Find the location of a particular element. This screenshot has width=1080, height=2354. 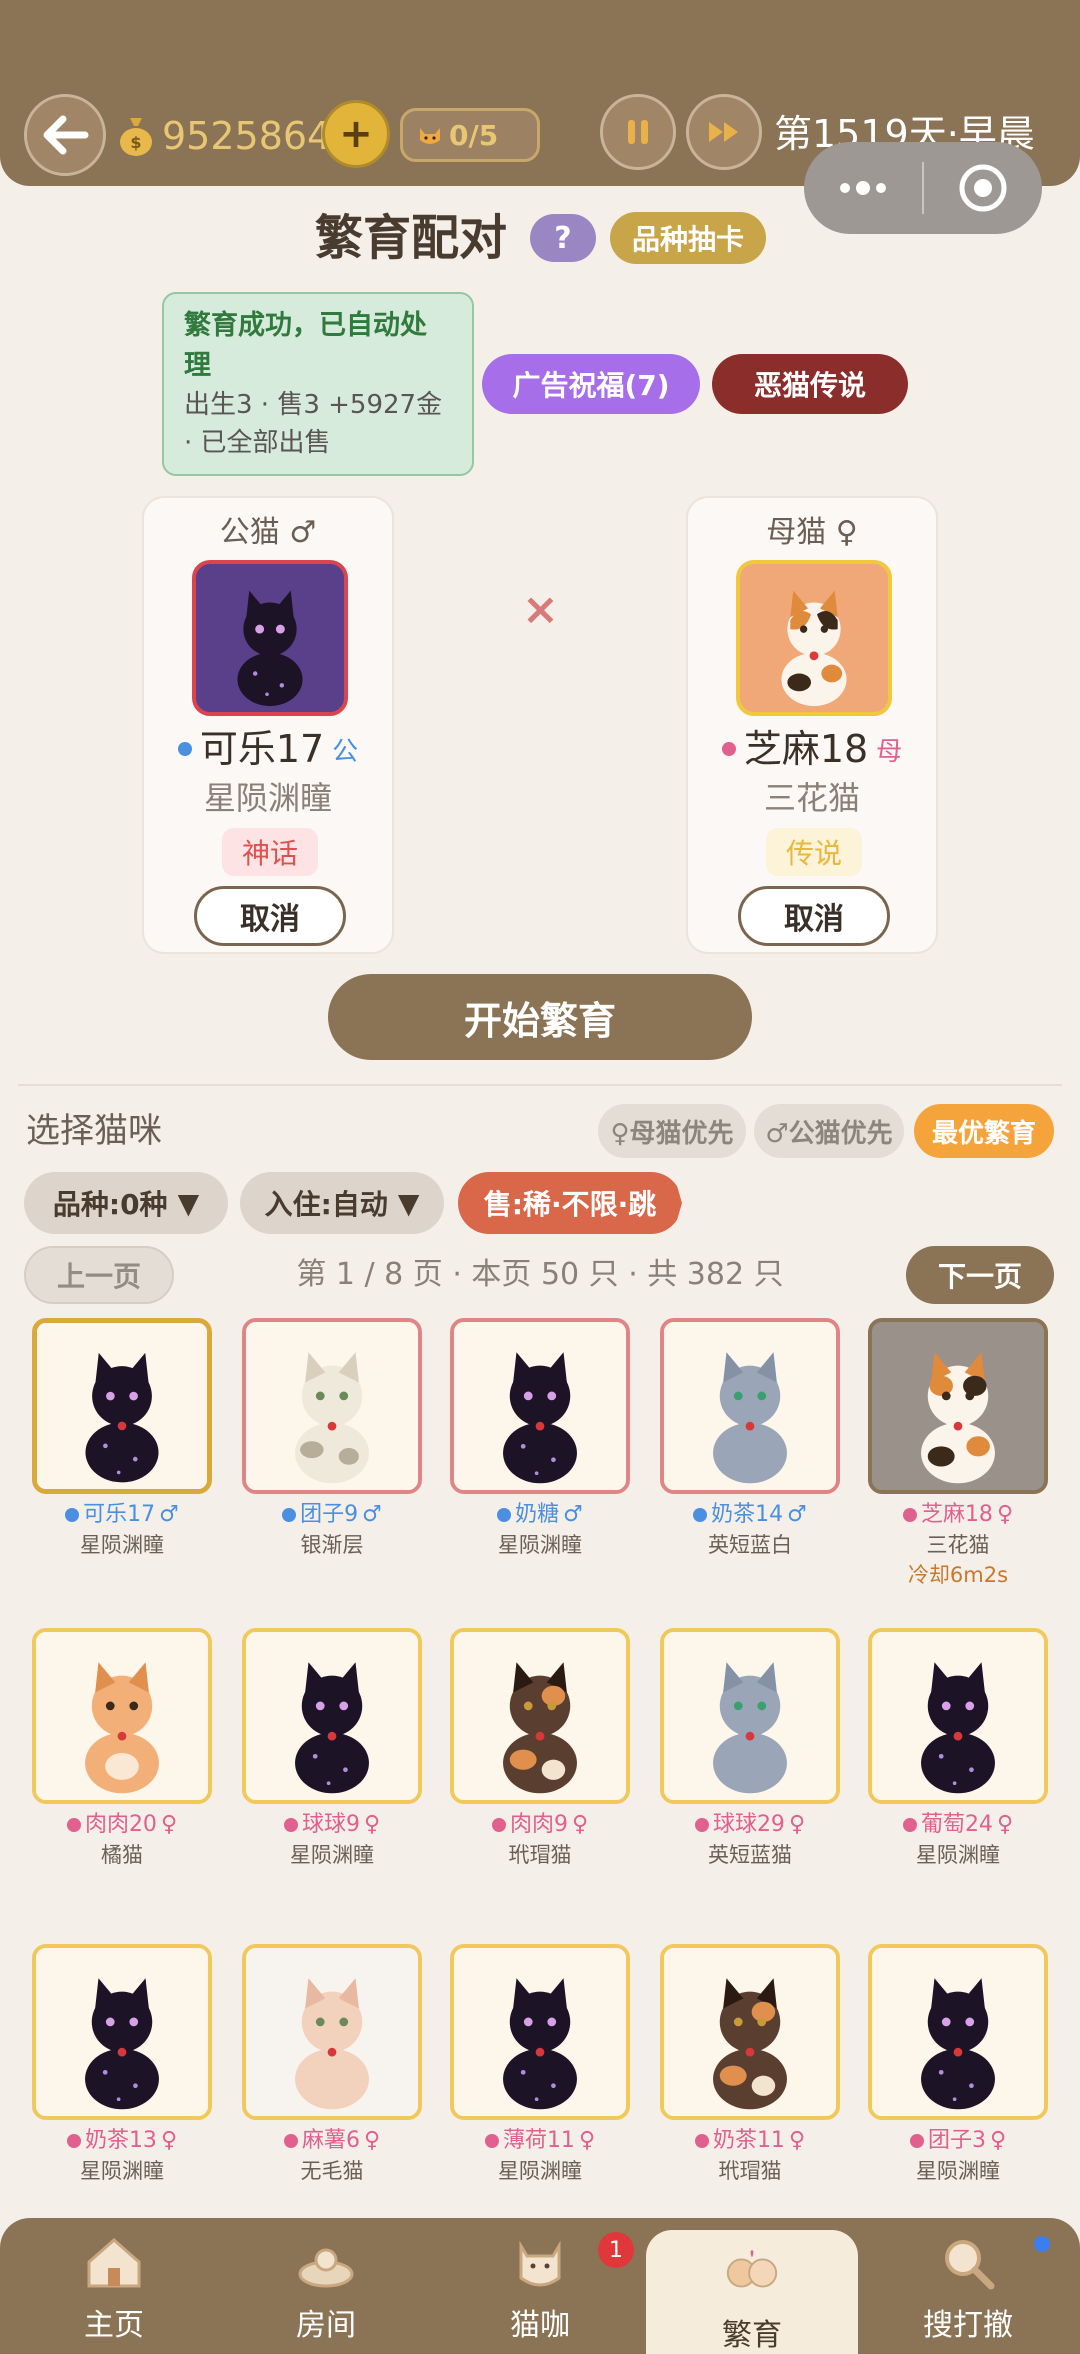

more-menu-button is located at coordinates (863, 188).